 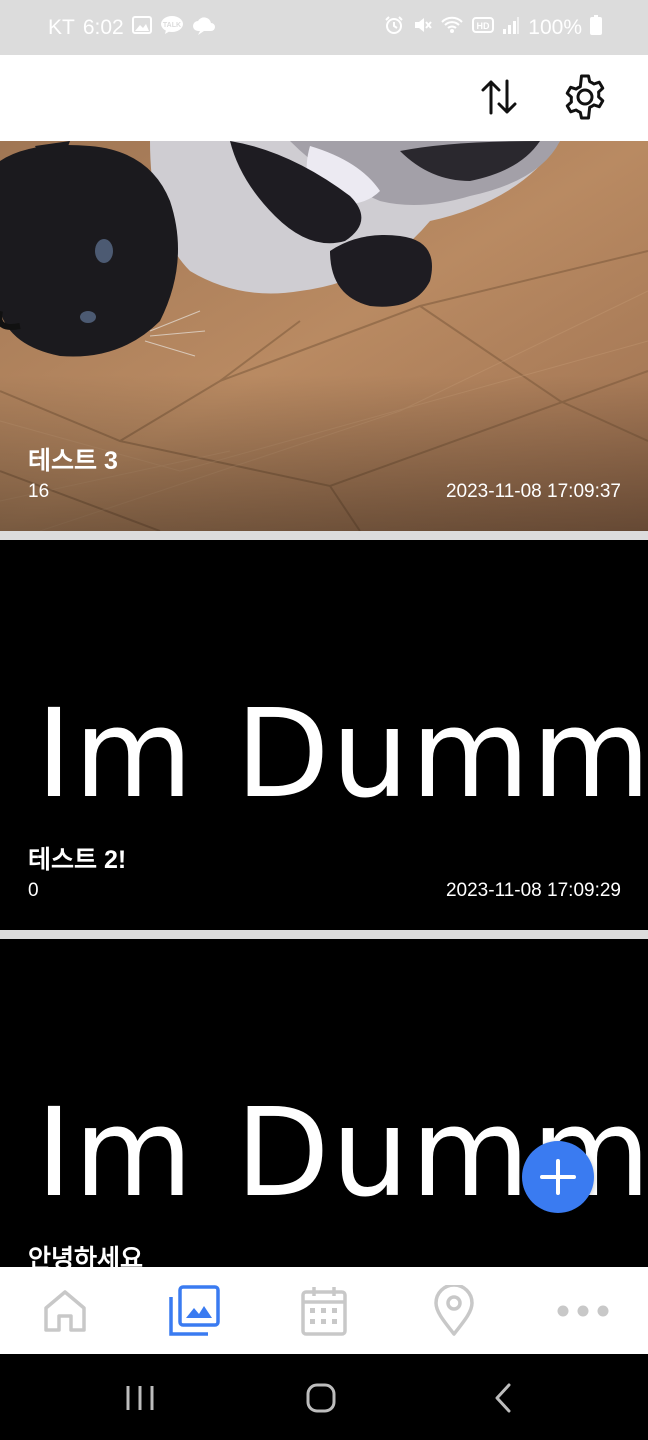 What do you see at coordinates (33, 890) in the screenshot?
I see `post-count: 0` at bounding box center [33, 890].